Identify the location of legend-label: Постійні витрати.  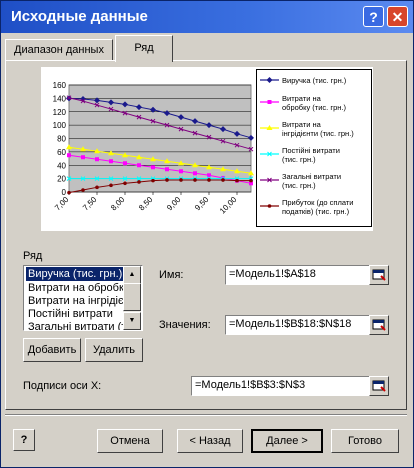
(311, 150).